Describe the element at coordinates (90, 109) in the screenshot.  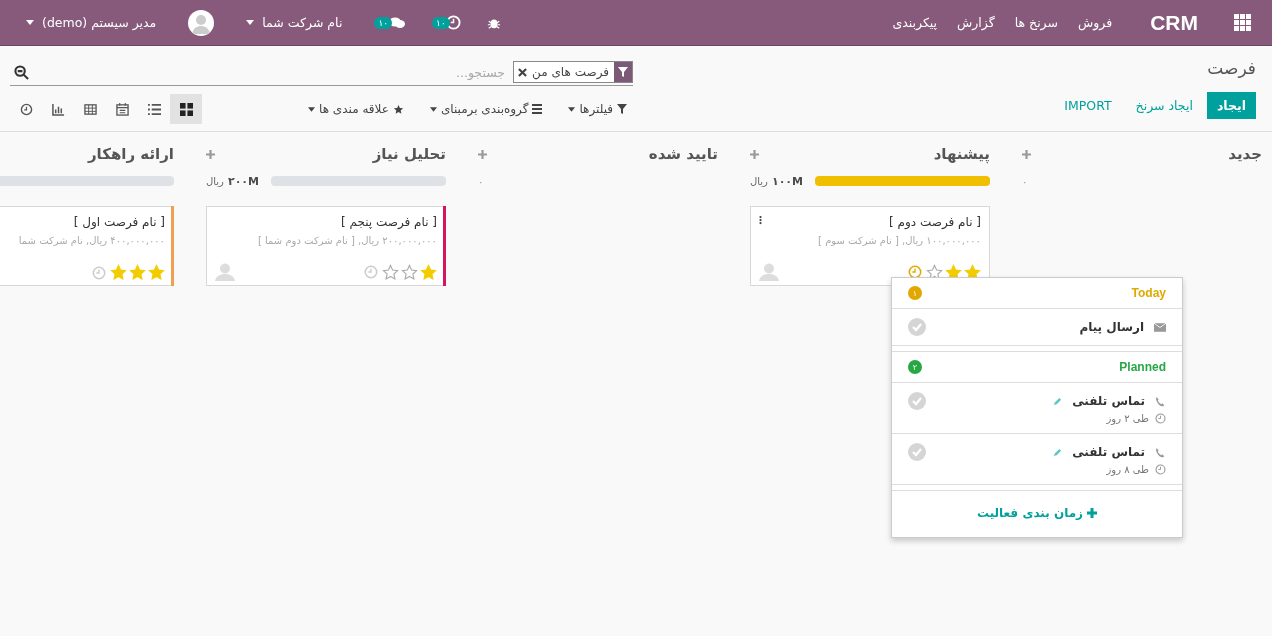
I see `table-icon` at that location.